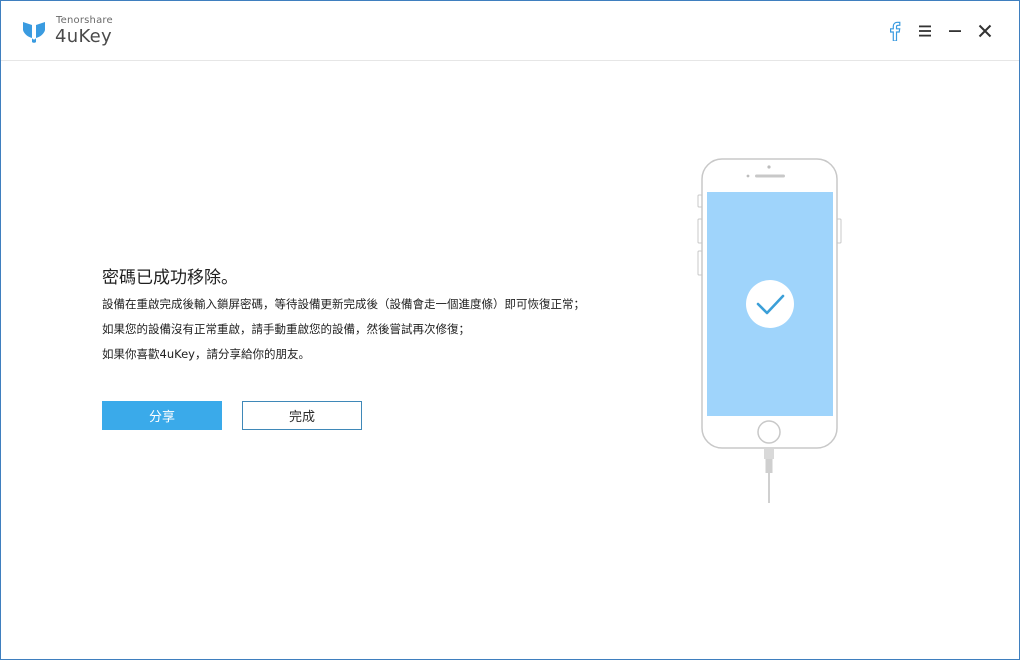 The height and width of the screenshot is (660, 1020). I want to click on success-title: 密碼已成功移除。, so click(170, 278).